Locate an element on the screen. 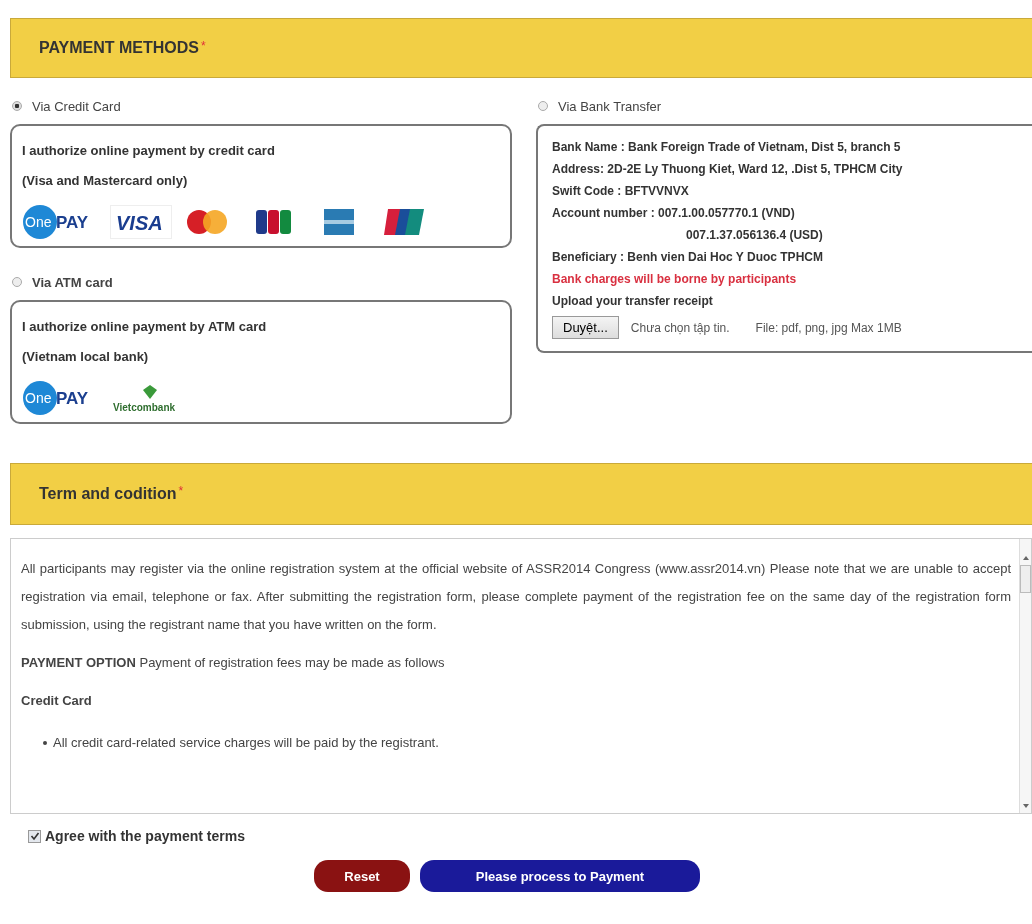 Image resolution: width=1032 pixels, height=924 pixels. bank-detail: Bank charges will be borne by participants is located at coordinates (675, 279).